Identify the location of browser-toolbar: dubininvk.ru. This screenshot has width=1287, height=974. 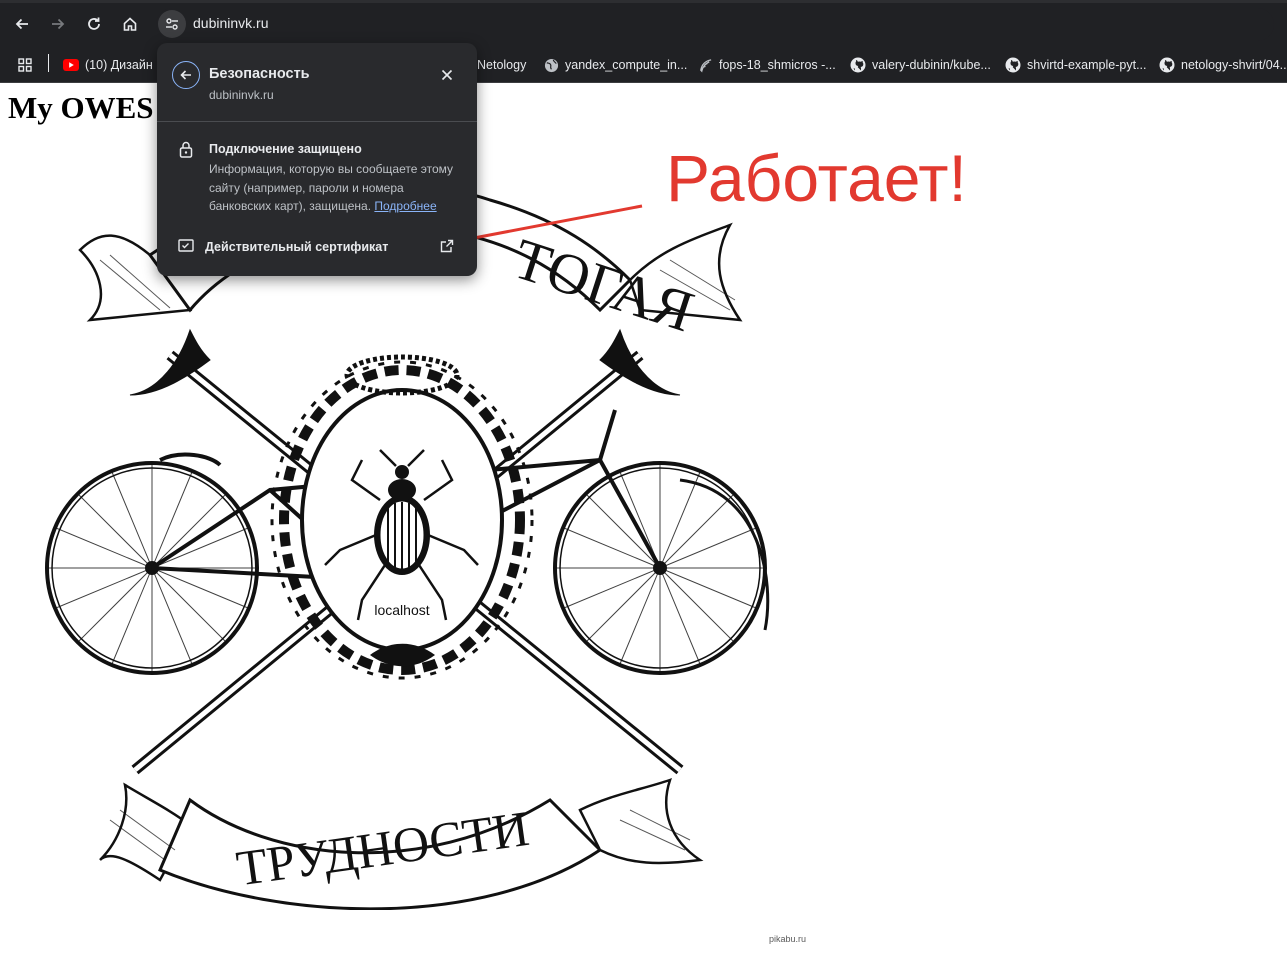
(643, 24).